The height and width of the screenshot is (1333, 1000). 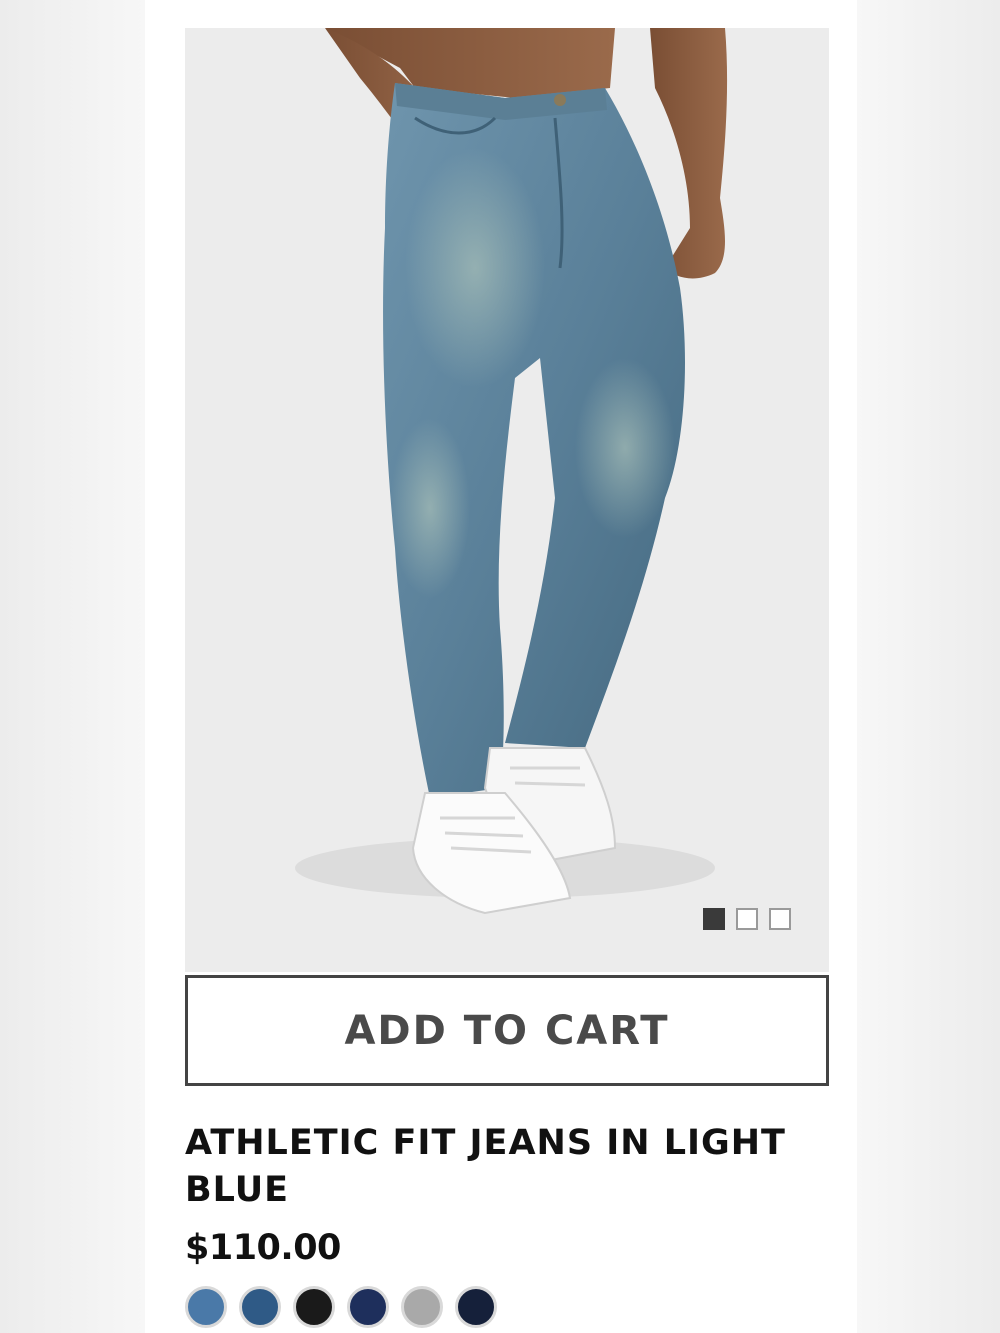 I want to click on carousel-indicators, so click(x=747, y=919).